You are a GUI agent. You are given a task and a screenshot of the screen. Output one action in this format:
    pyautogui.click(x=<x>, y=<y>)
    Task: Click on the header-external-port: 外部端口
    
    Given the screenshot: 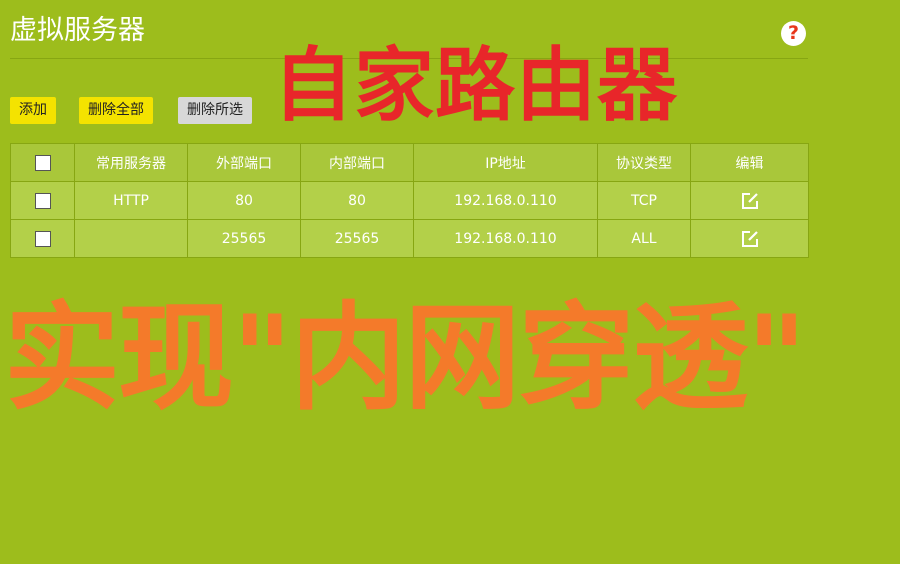 What is the action you would take?
    pyautogui.click(x=244, y=162)
    